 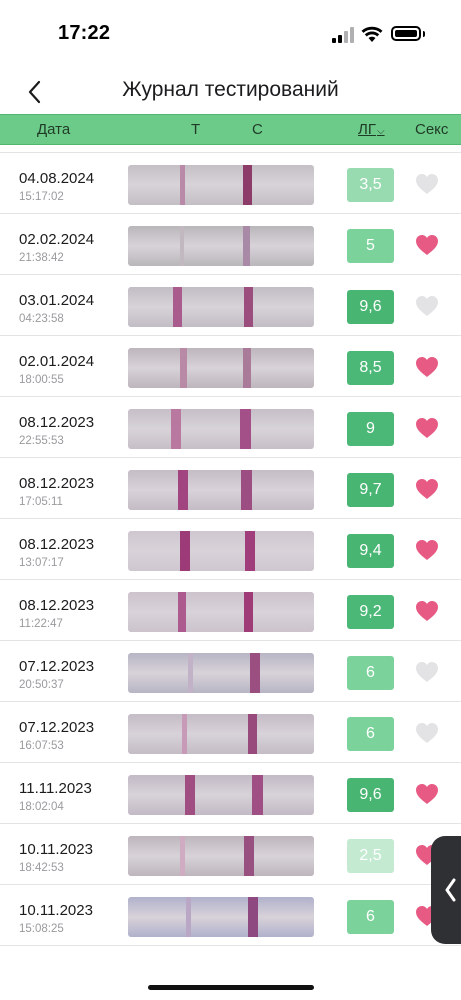 What do you see at coordinates (41, 319) in the screenshot?
I see `row-time: 04:23:58` at bounding box center [41, 319].